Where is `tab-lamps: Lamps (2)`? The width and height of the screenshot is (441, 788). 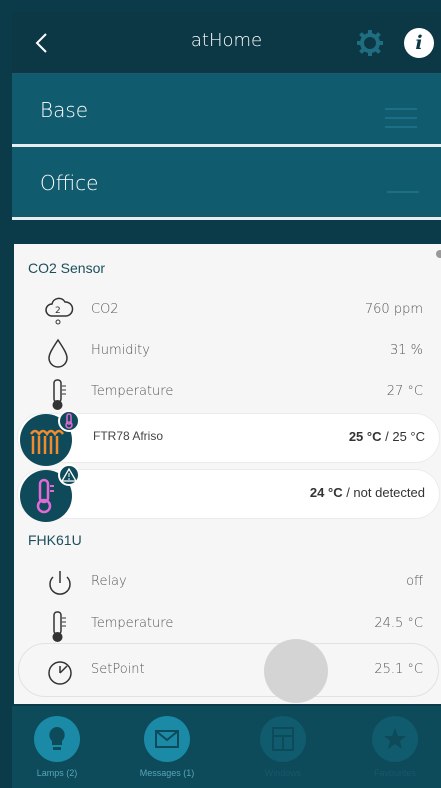
tab-lamps: Lamps (2) is located at coordinates (57, 751).